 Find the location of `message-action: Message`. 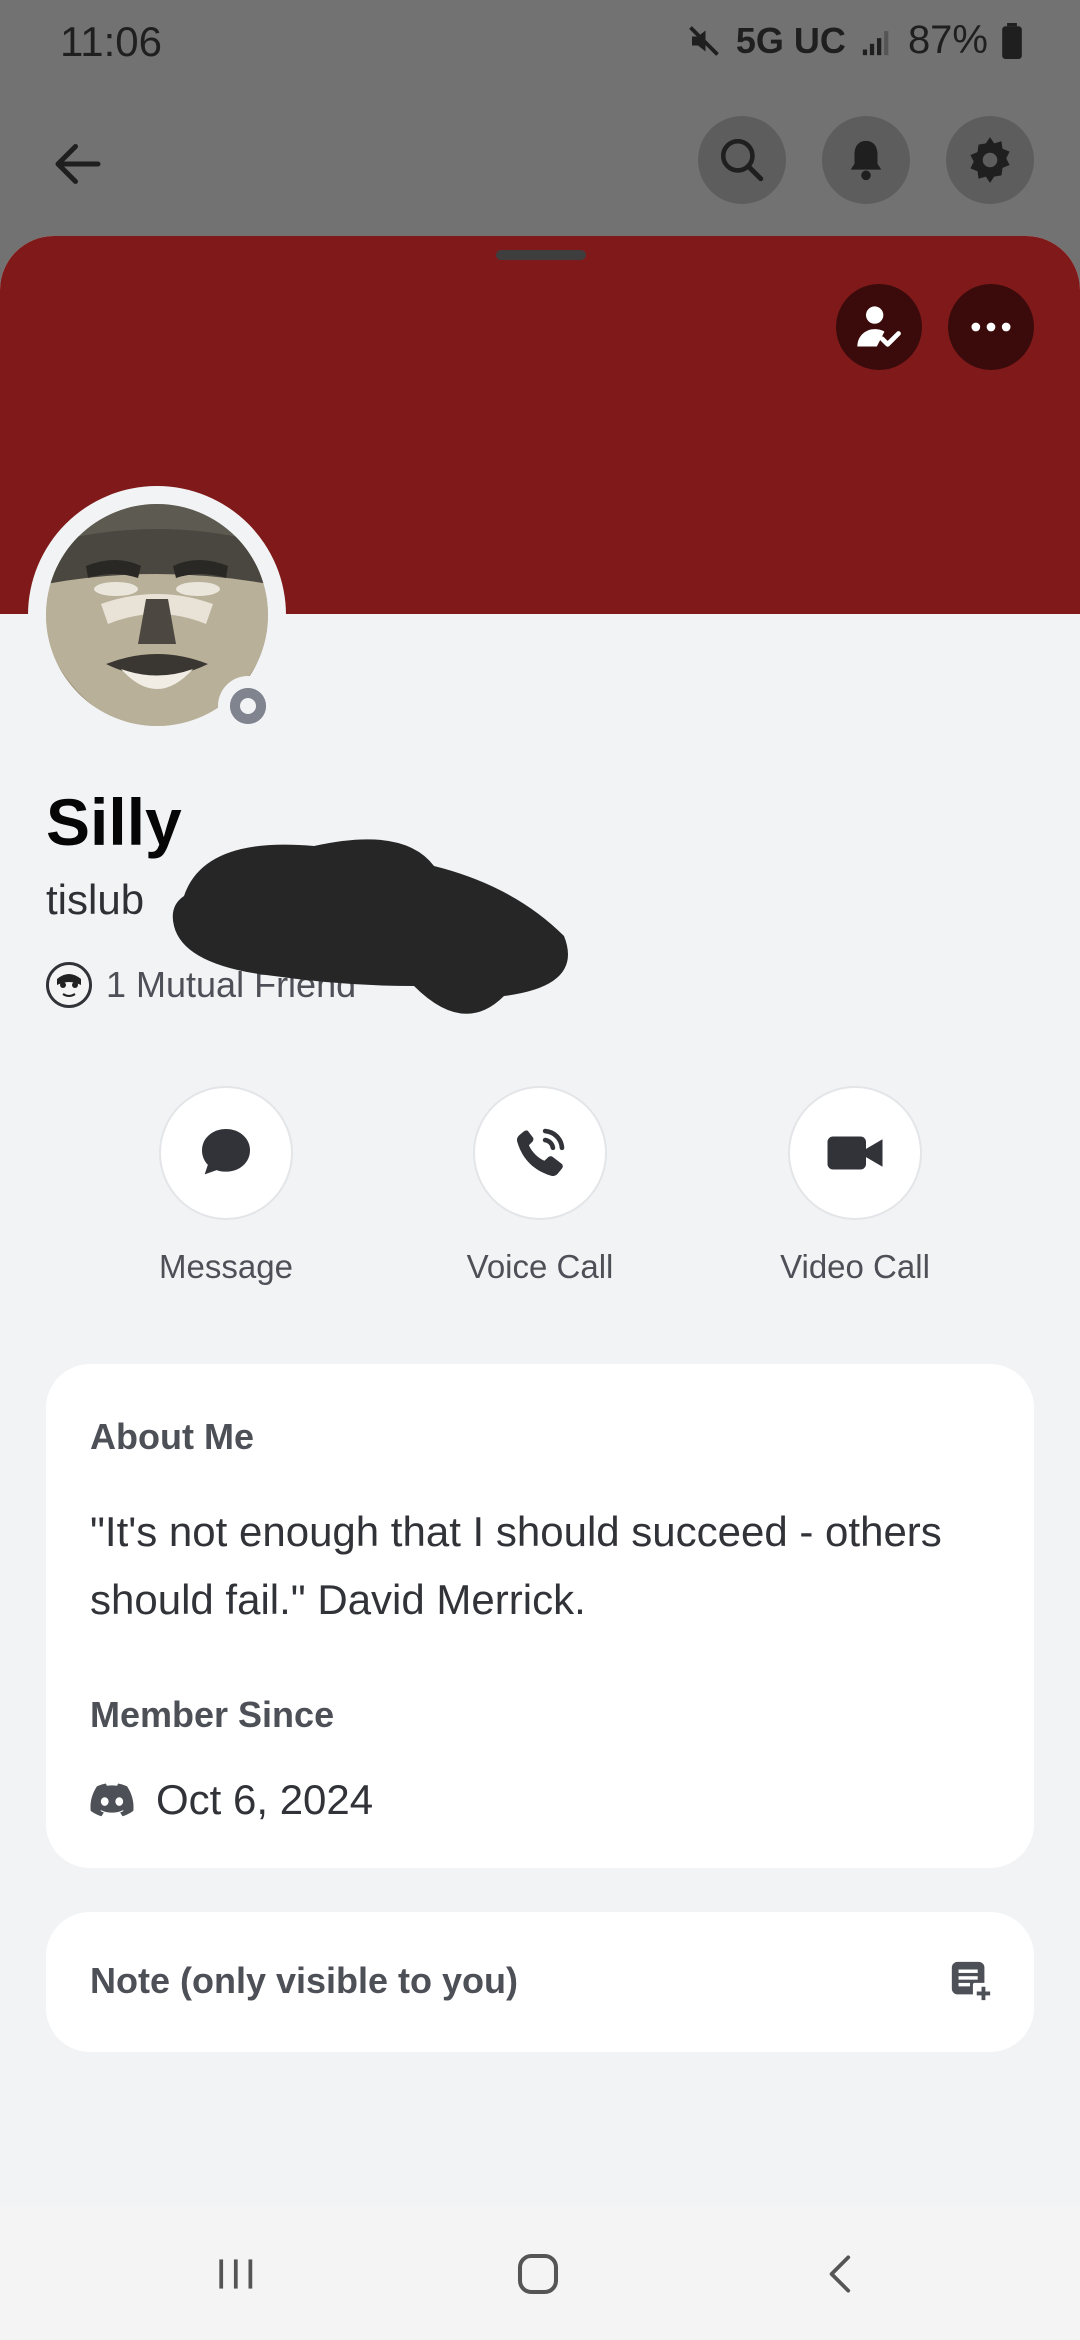

message-action: Message is located at coordinates (226, 1186).